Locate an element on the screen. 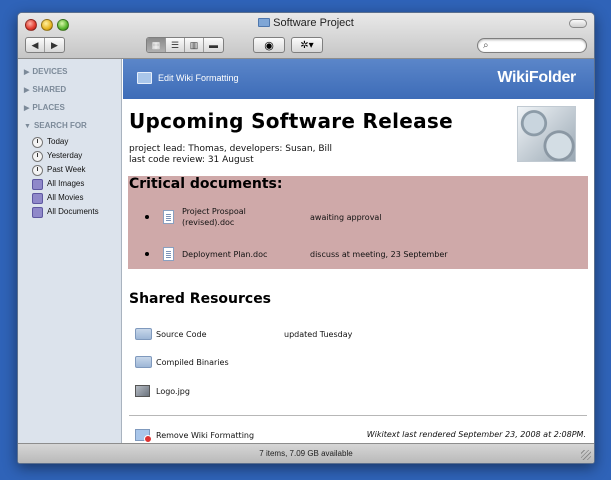 This screenshot has width=611, height=480. action-menu-button: ✲▾ is located at coordinates (307, 45).